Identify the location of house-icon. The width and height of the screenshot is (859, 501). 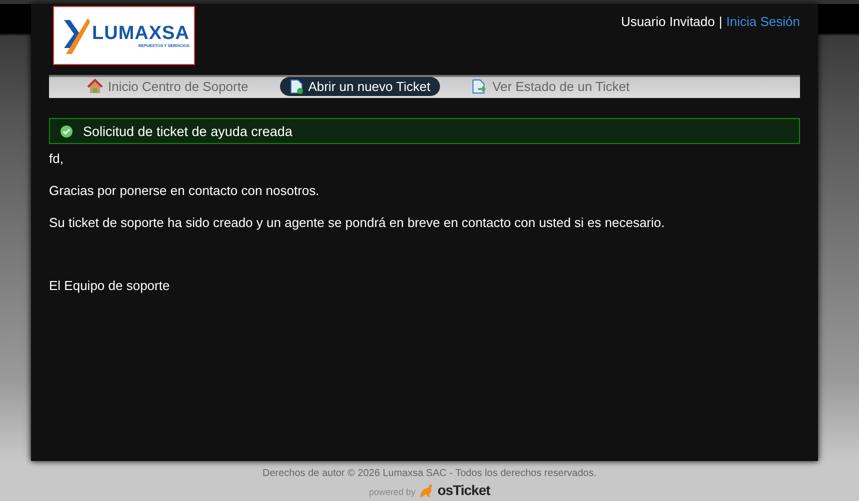
(95, 86).